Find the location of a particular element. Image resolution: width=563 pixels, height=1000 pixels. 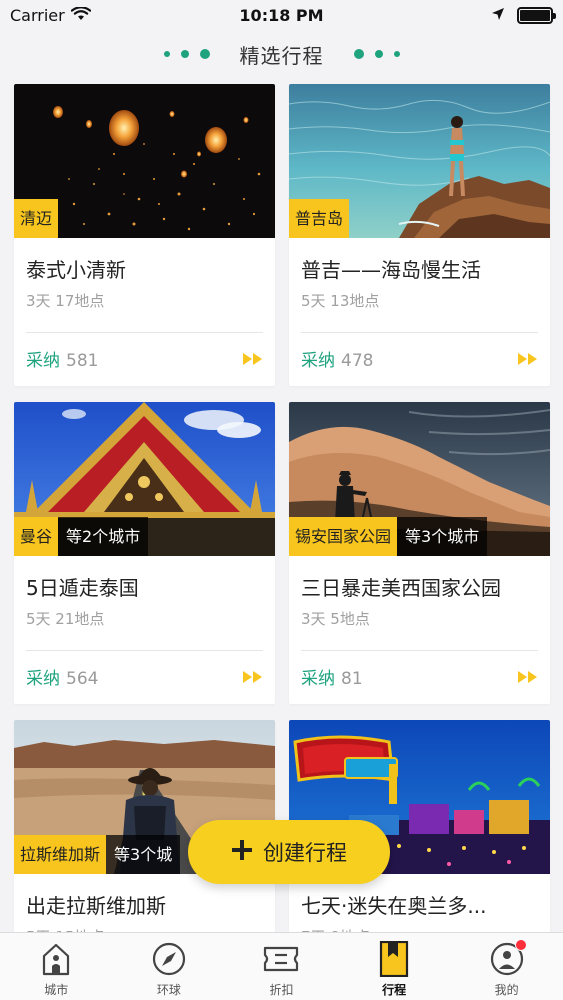

create-button-label: 创建行程 is located at coordinates (305, 853).